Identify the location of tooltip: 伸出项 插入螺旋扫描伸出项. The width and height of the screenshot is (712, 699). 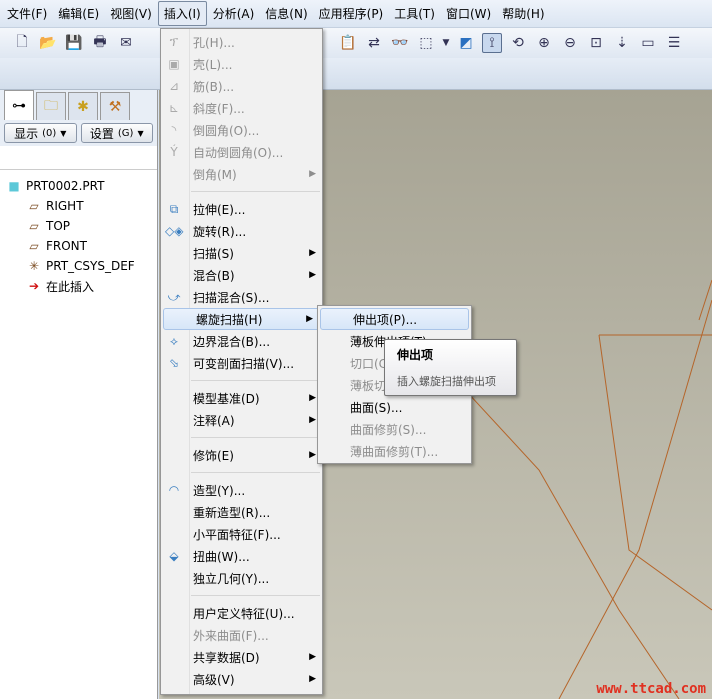
(450, 367).